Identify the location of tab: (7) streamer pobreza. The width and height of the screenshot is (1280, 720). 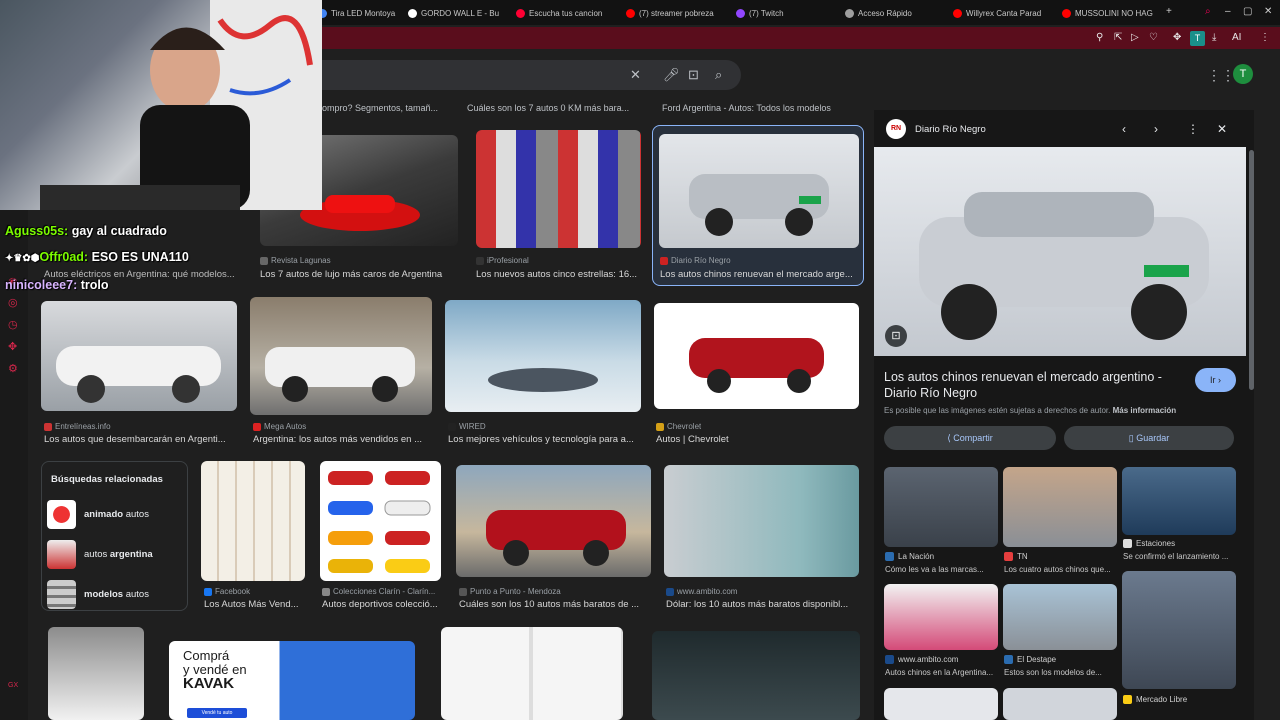
(674, 13).